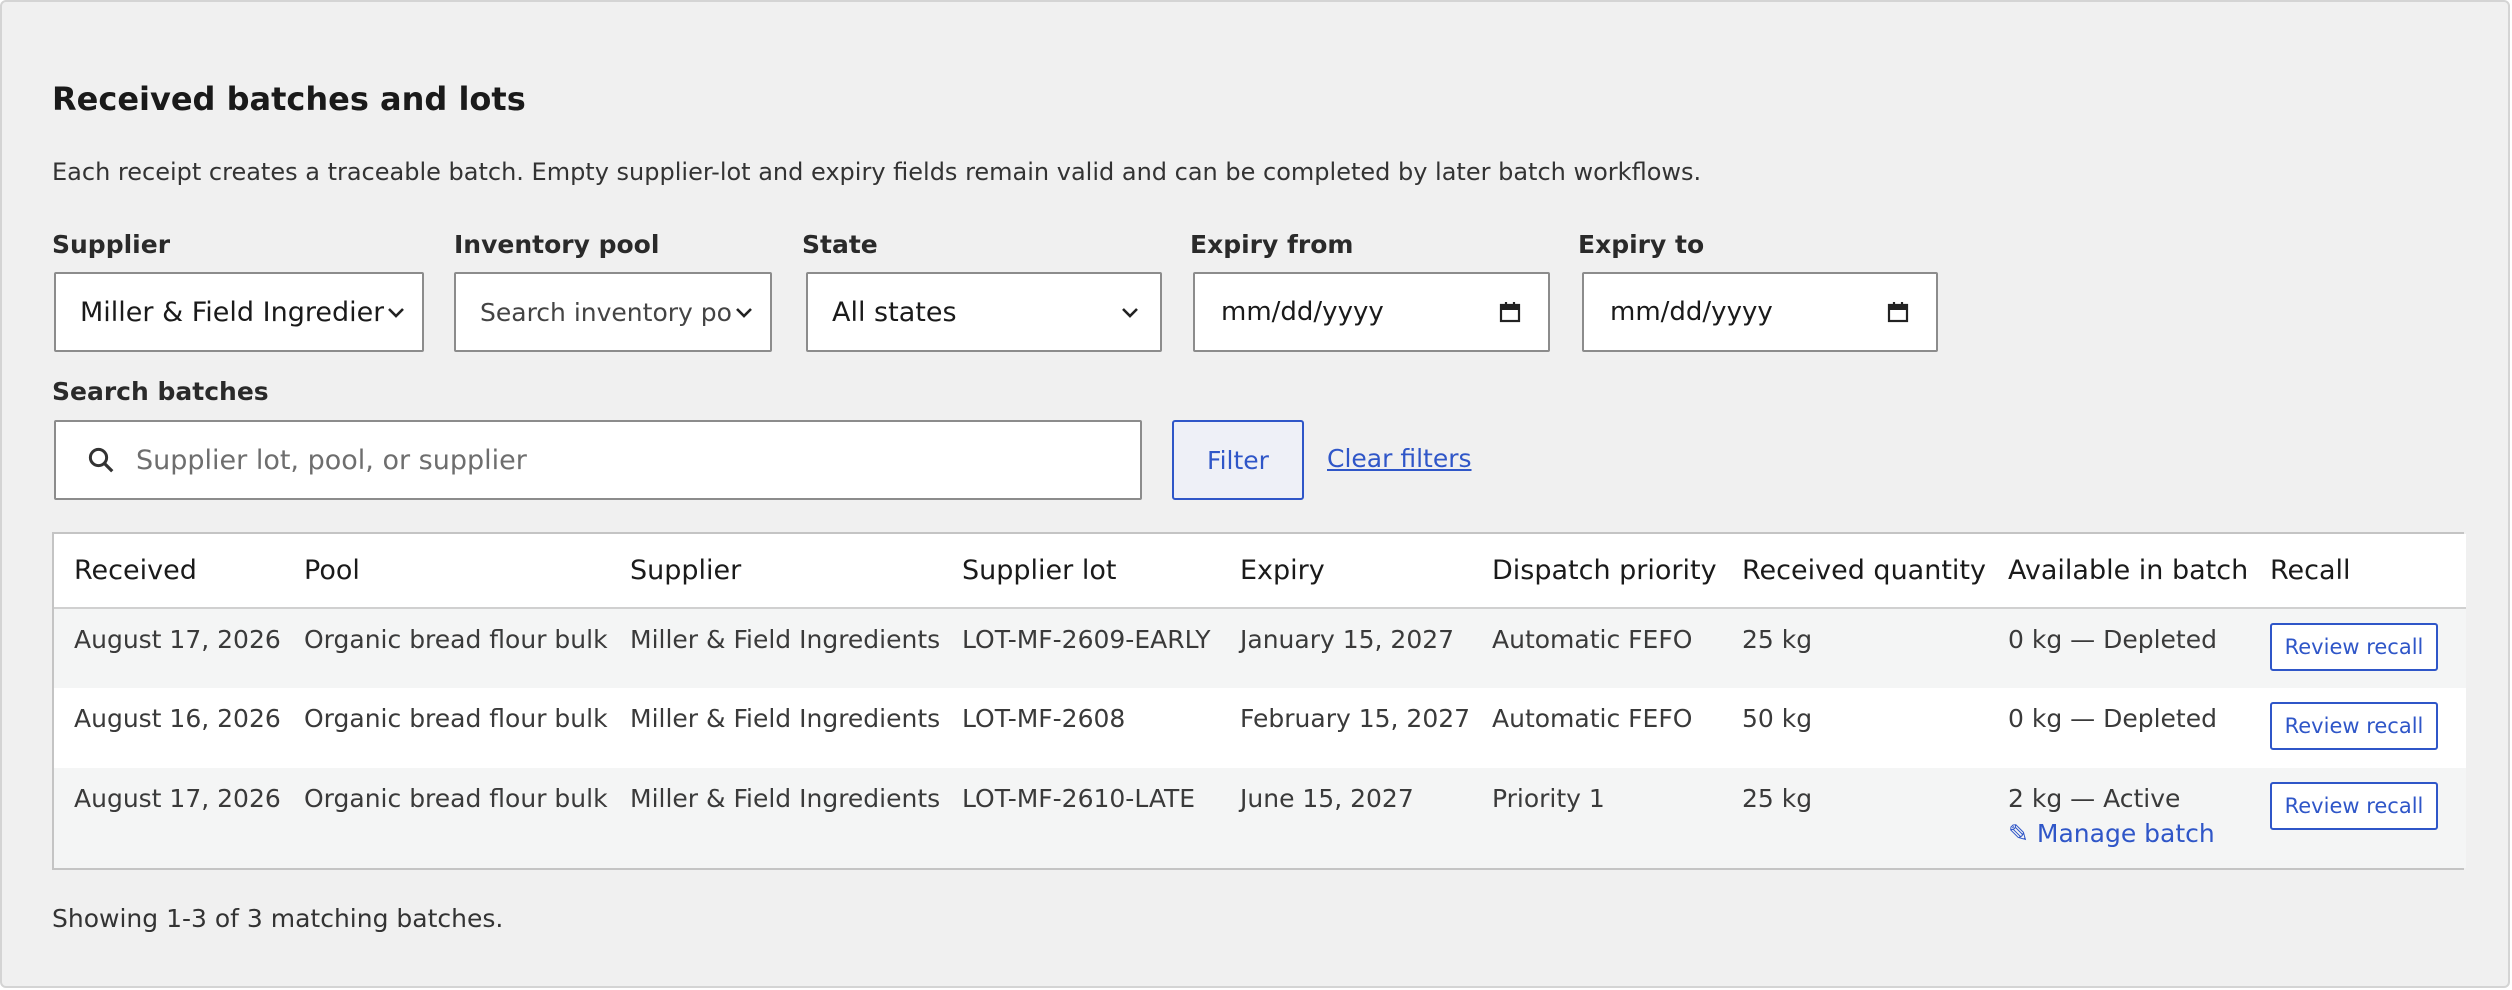 This screenshot has width=2512, height=990. I want to click on supplier-select-value: Miller & Field Ingredients, so click(232, 312).